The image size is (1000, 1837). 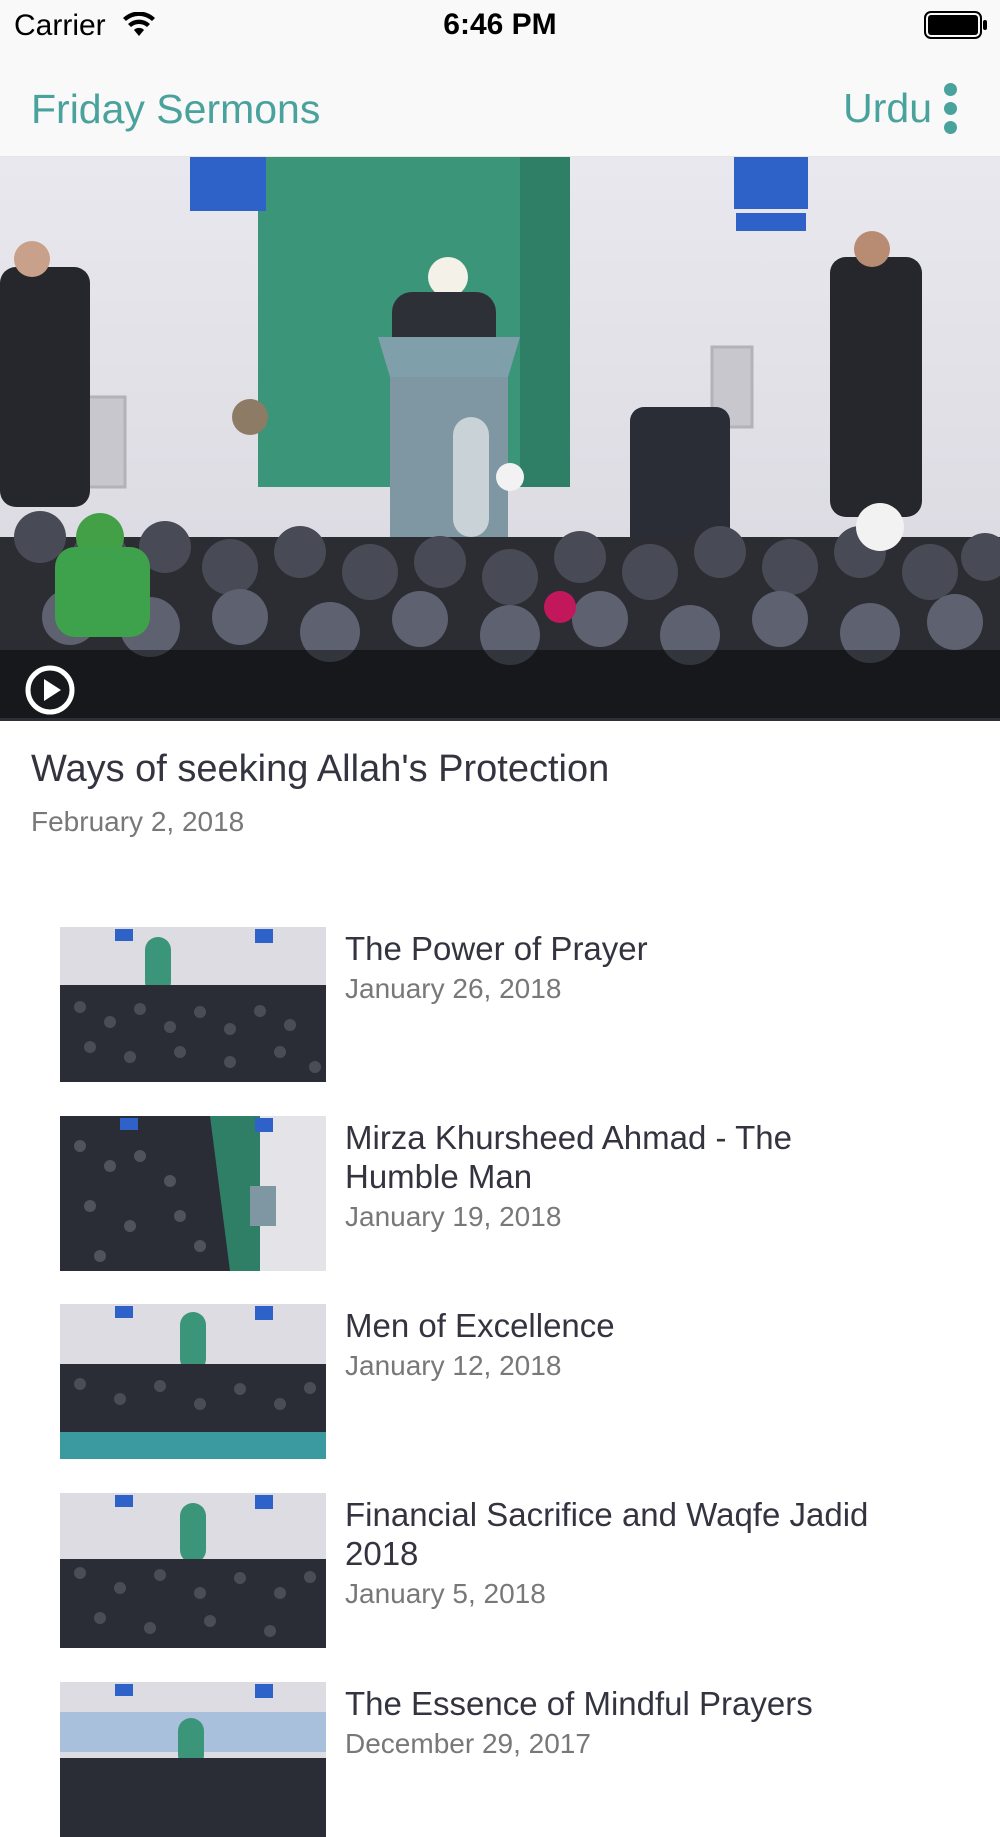 I want to click on sermon-date: January 26, 2018, so click(x=453, y=988).